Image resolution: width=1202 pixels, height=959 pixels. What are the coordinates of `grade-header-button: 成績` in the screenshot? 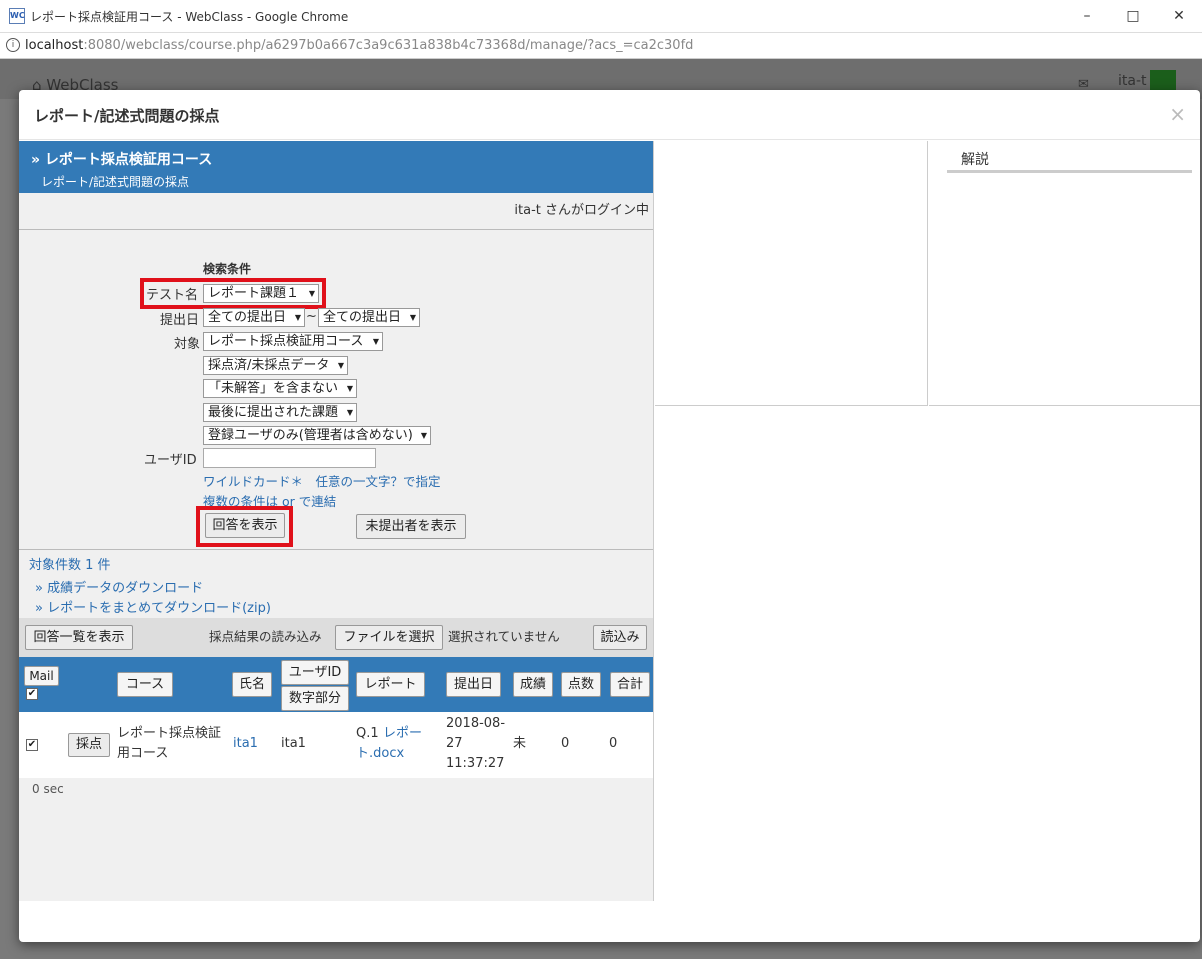 It's located at (533, 684).